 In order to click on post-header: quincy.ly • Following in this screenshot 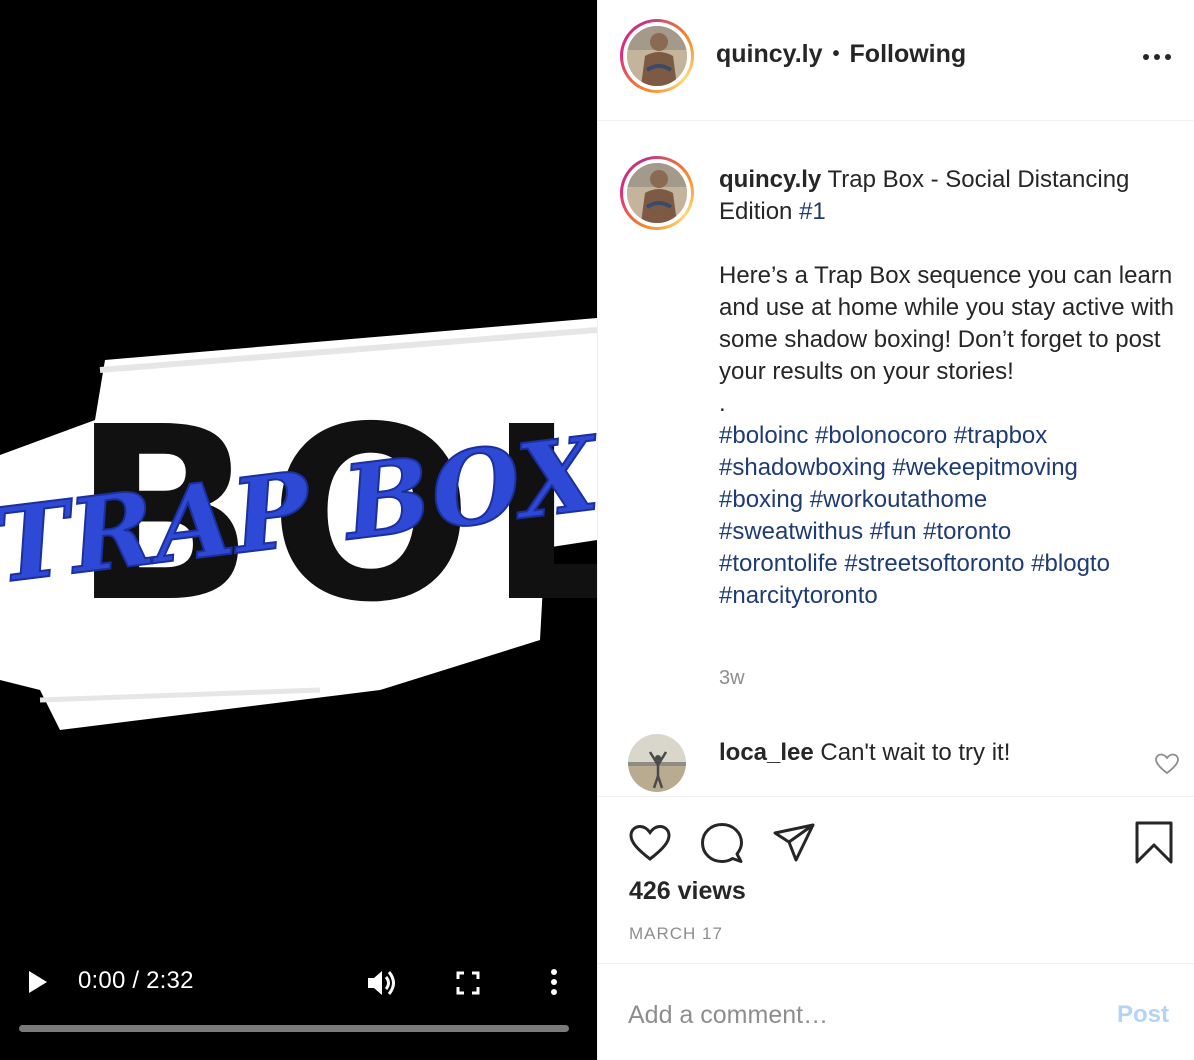, I will do `click(896, 60)`.